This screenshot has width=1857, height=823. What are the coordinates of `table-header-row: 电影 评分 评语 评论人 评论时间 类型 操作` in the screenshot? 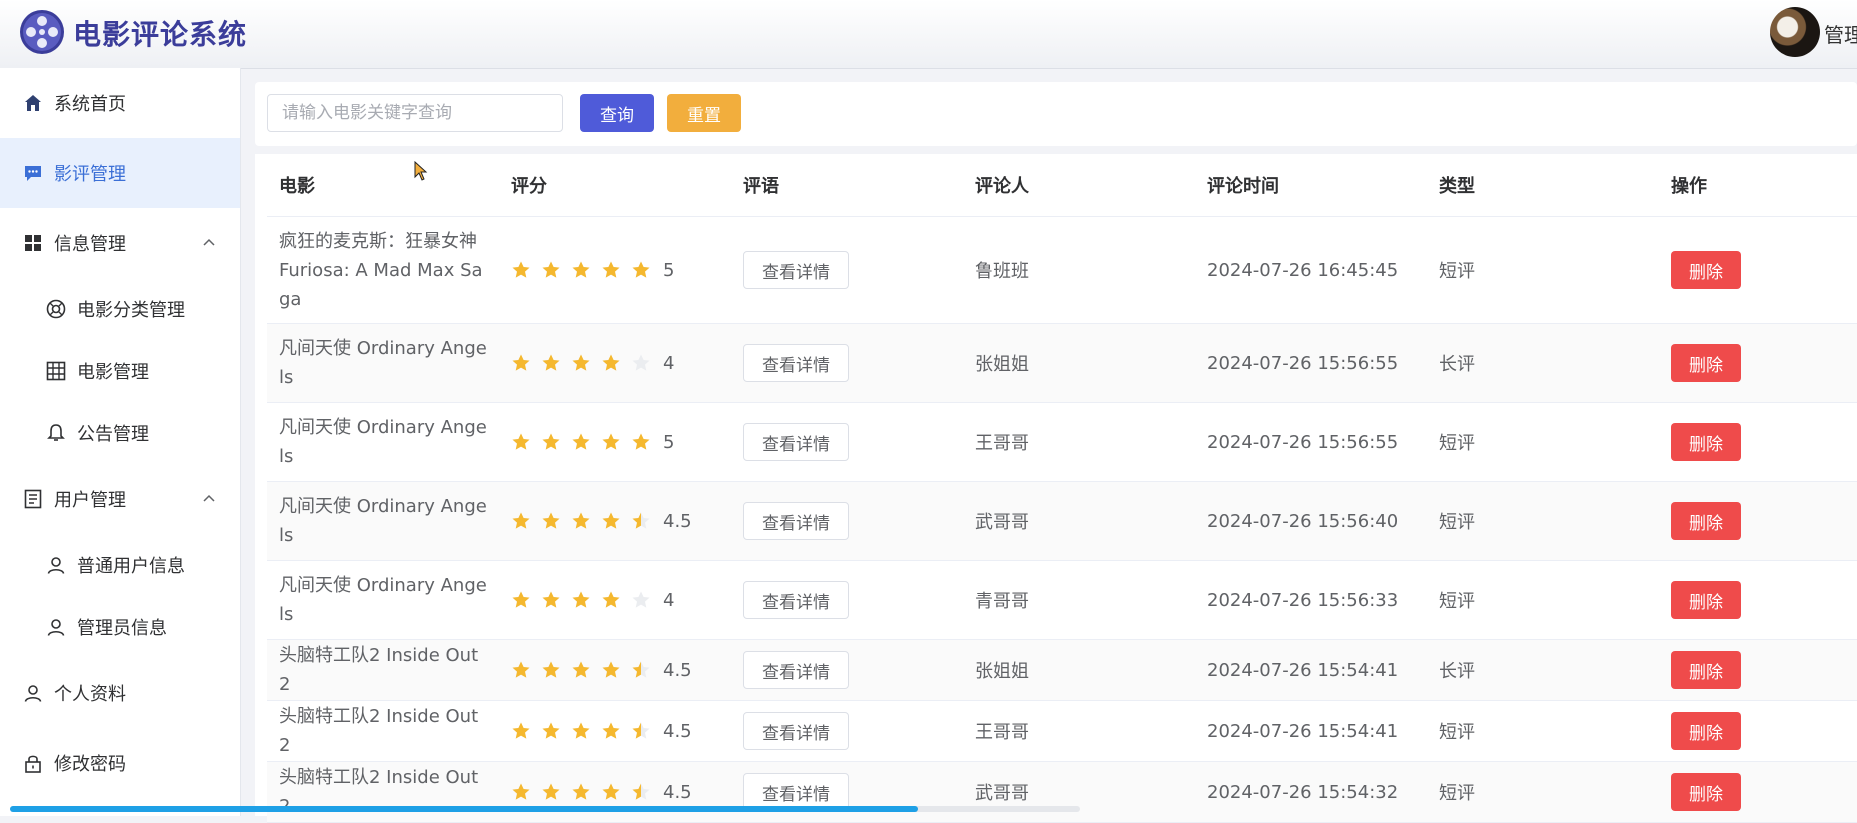 It's located at (1062, 185).